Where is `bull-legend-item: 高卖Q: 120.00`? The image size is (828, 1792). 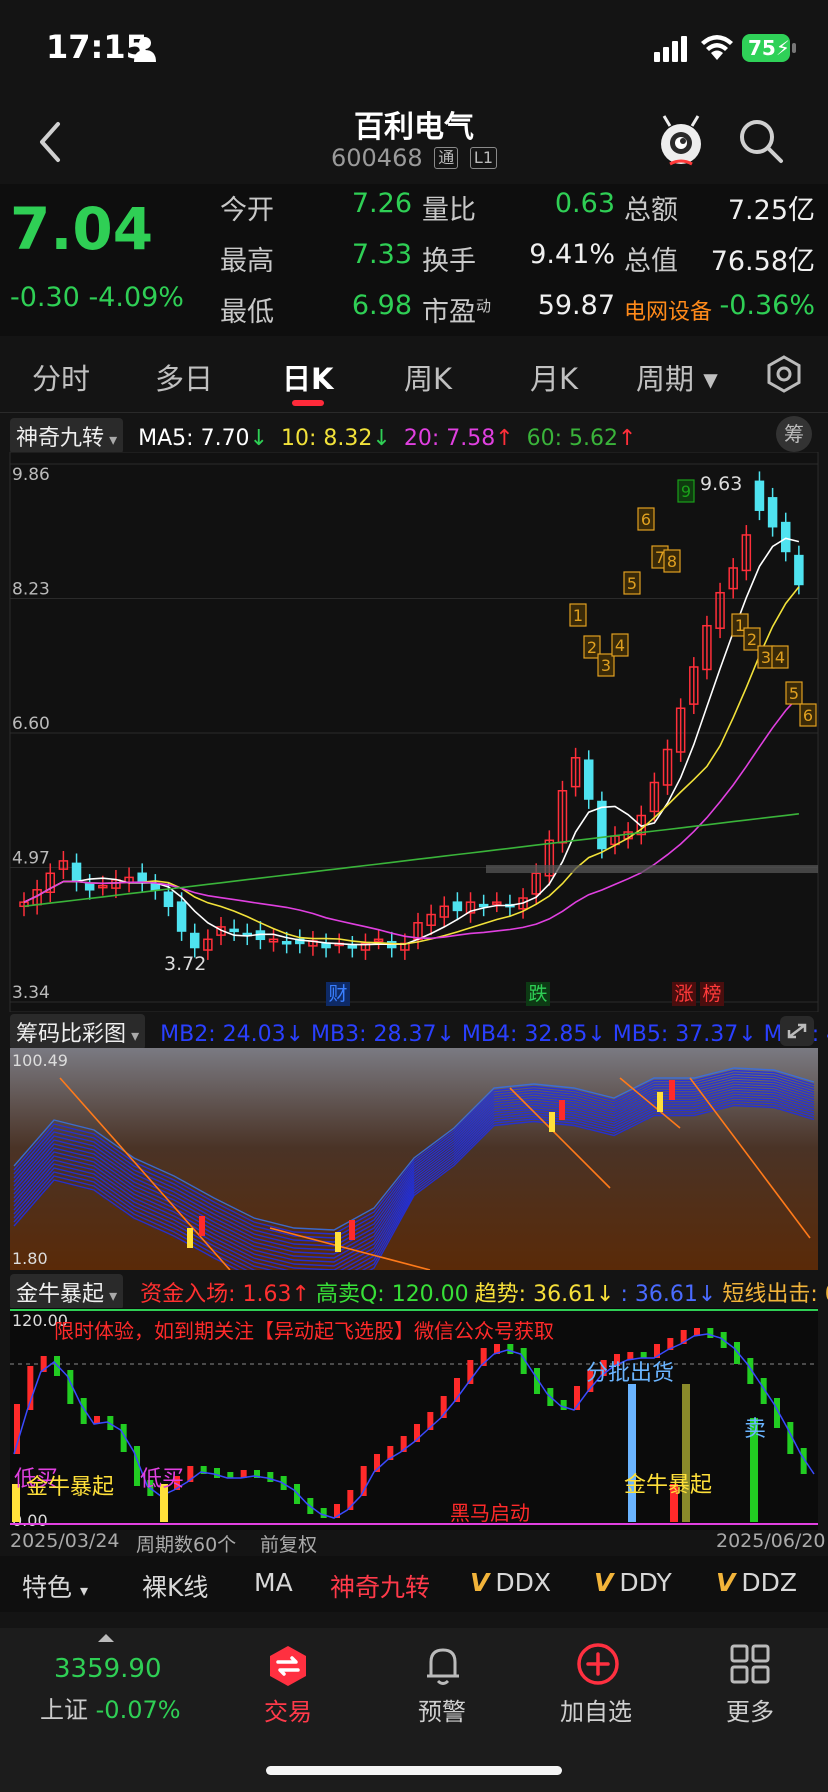
bull-legend-item: 高卖Q: 120.00 is located at coordinates (392, 1294).